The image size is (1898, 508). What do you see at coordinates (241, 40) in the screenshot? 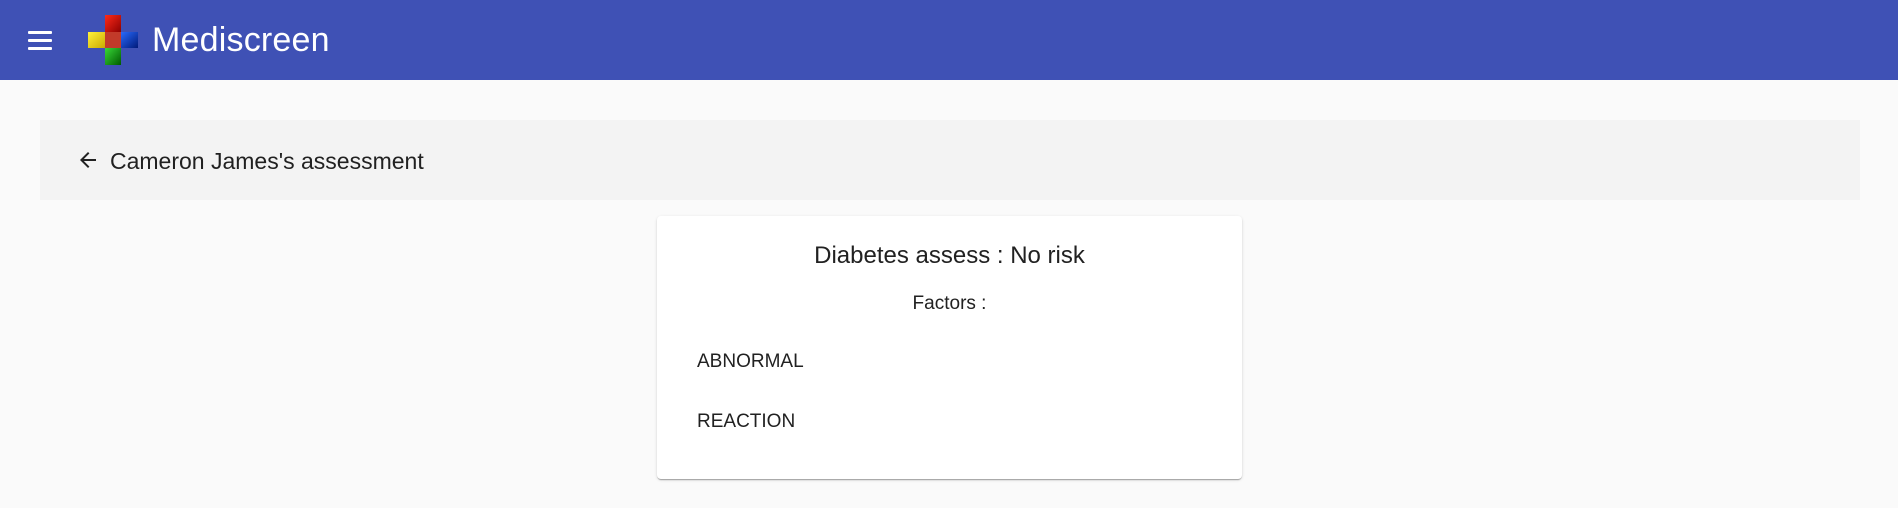
I see `app-title: Mediscreen` at bounding box center [241, 40].